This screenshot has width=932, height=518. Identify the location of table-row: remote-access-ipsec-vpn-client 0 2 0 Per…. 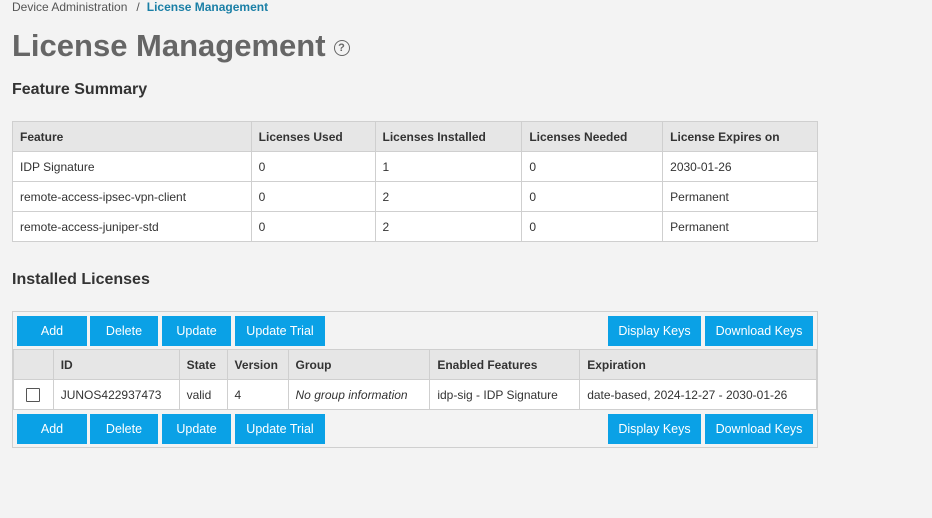
(415, 196).